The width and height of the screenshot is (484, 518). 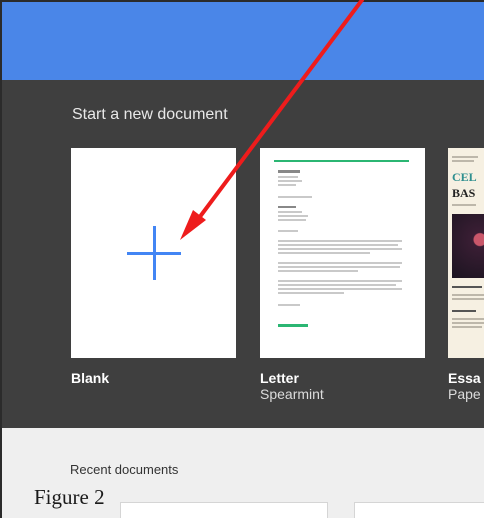 I want to click on recent-documents-title: Recent documents, so click(x=124, y=469).